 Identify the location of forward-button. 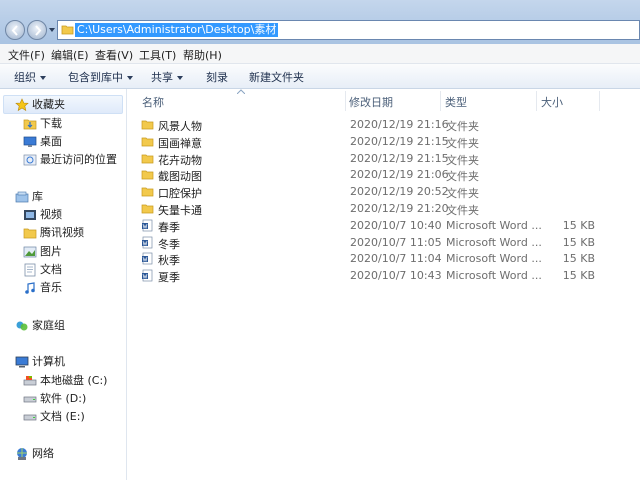
(37, 30).